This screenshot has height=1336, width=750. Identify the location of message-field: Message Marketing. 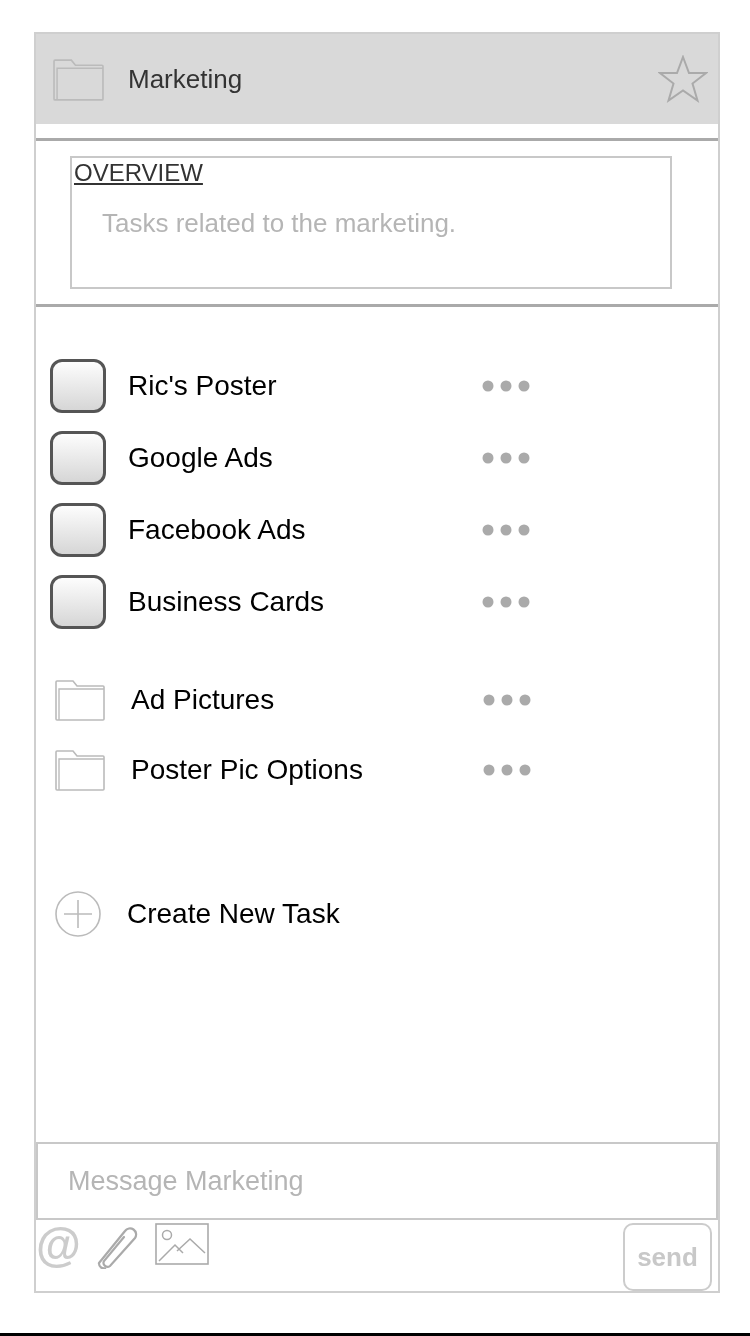
(377, 1181).